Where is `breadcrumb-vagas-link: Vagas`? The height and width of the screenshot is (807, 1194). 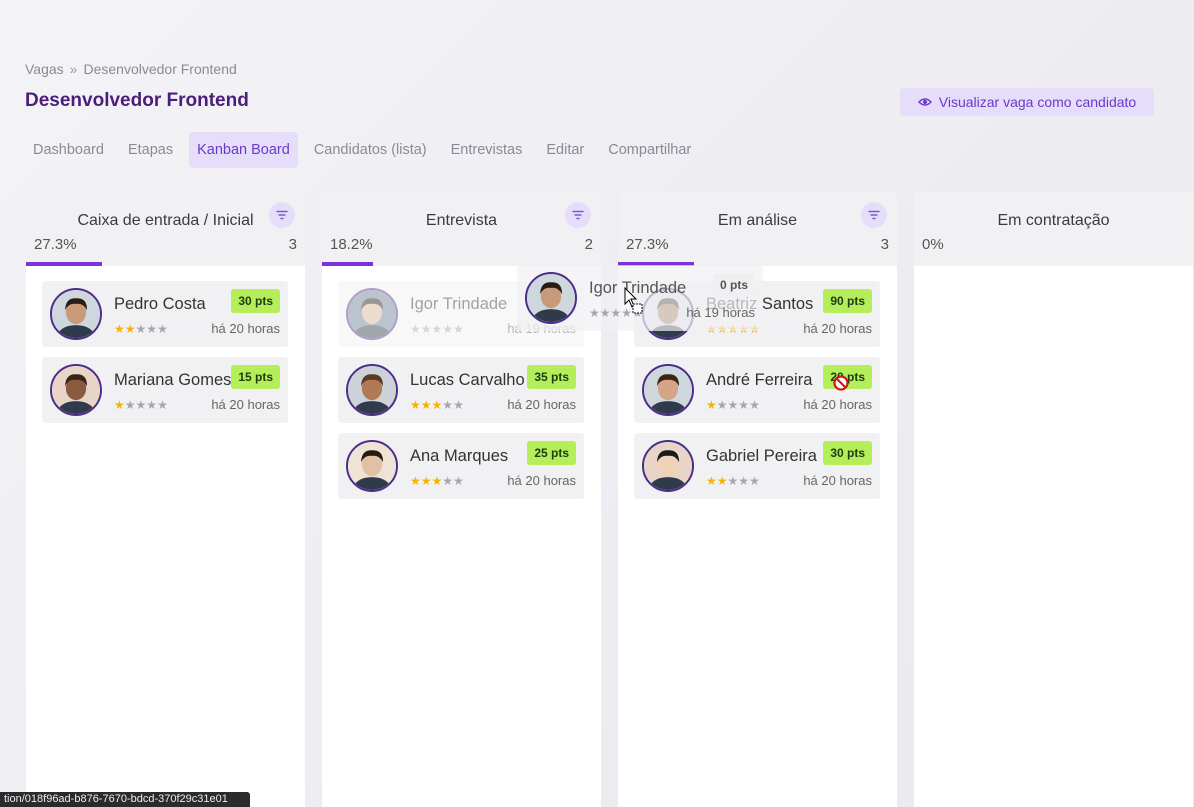
breadcrumb-vagas-link: Vagas is located at coordinates (44, 69).